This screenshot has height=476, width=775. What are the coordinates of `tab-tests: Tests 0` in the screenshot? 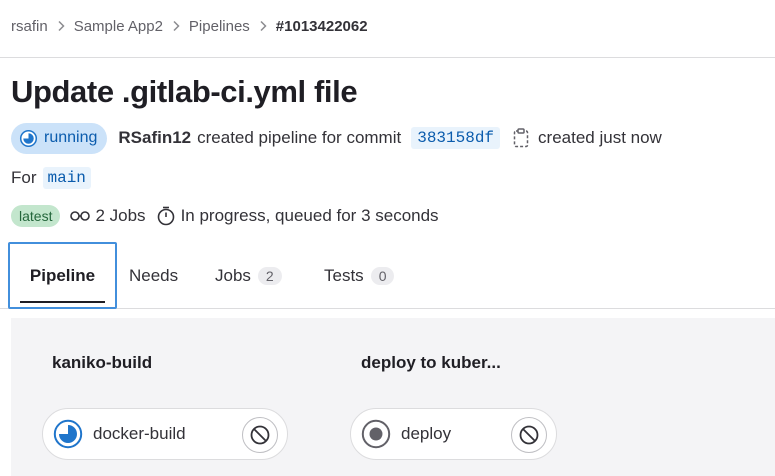 It's located at (359, 275).